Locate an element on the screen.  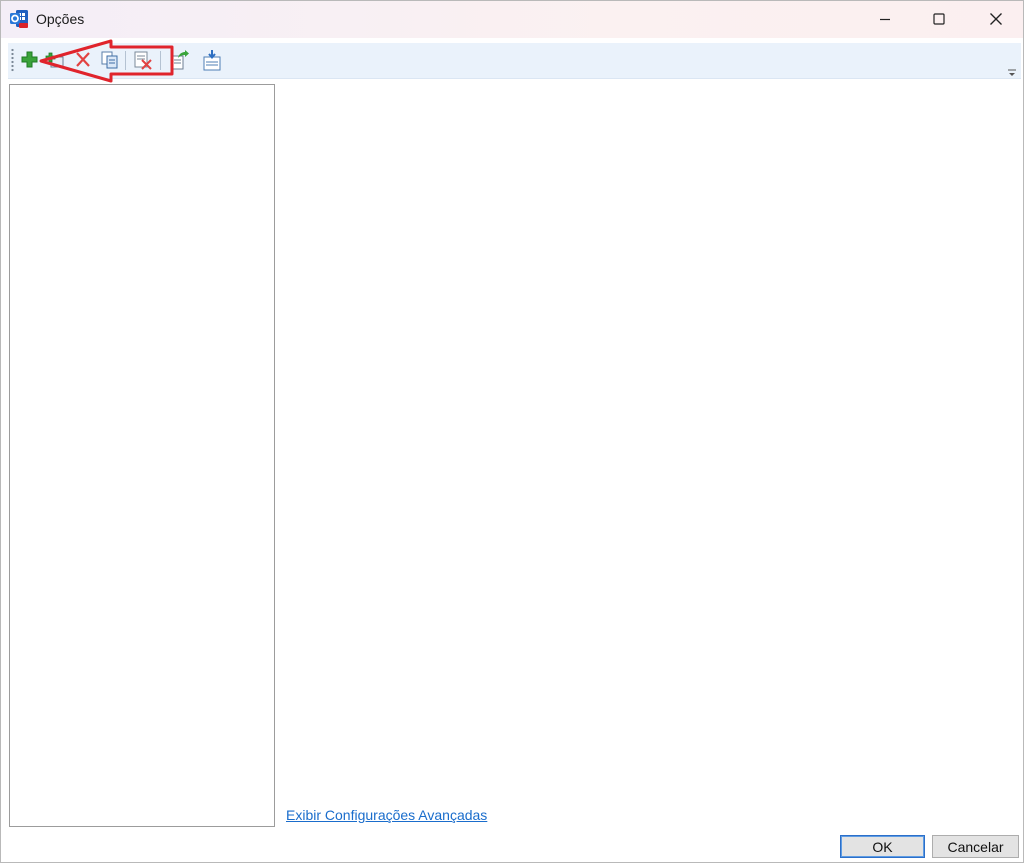
minimize-icon is located at coordinates (885, 19).